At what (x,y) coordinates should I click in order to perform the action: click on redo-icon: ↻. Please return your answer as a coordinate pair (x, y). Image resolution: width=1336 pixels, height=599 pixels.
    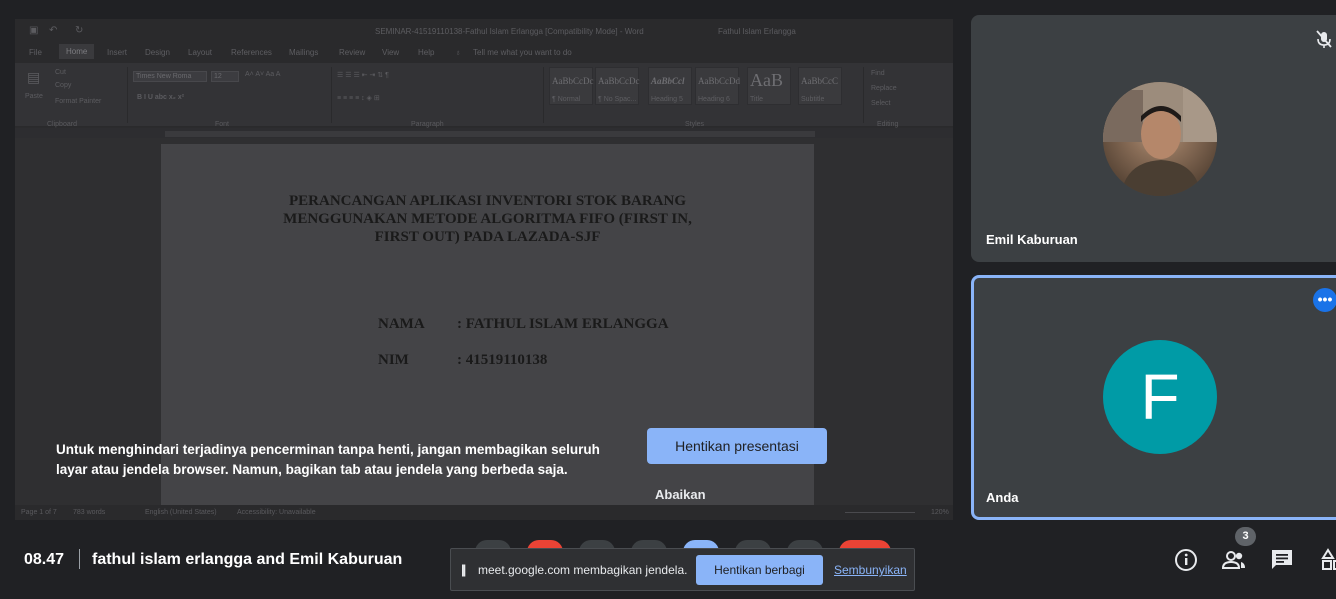
    Looking at the image, I should click on (79, 30).